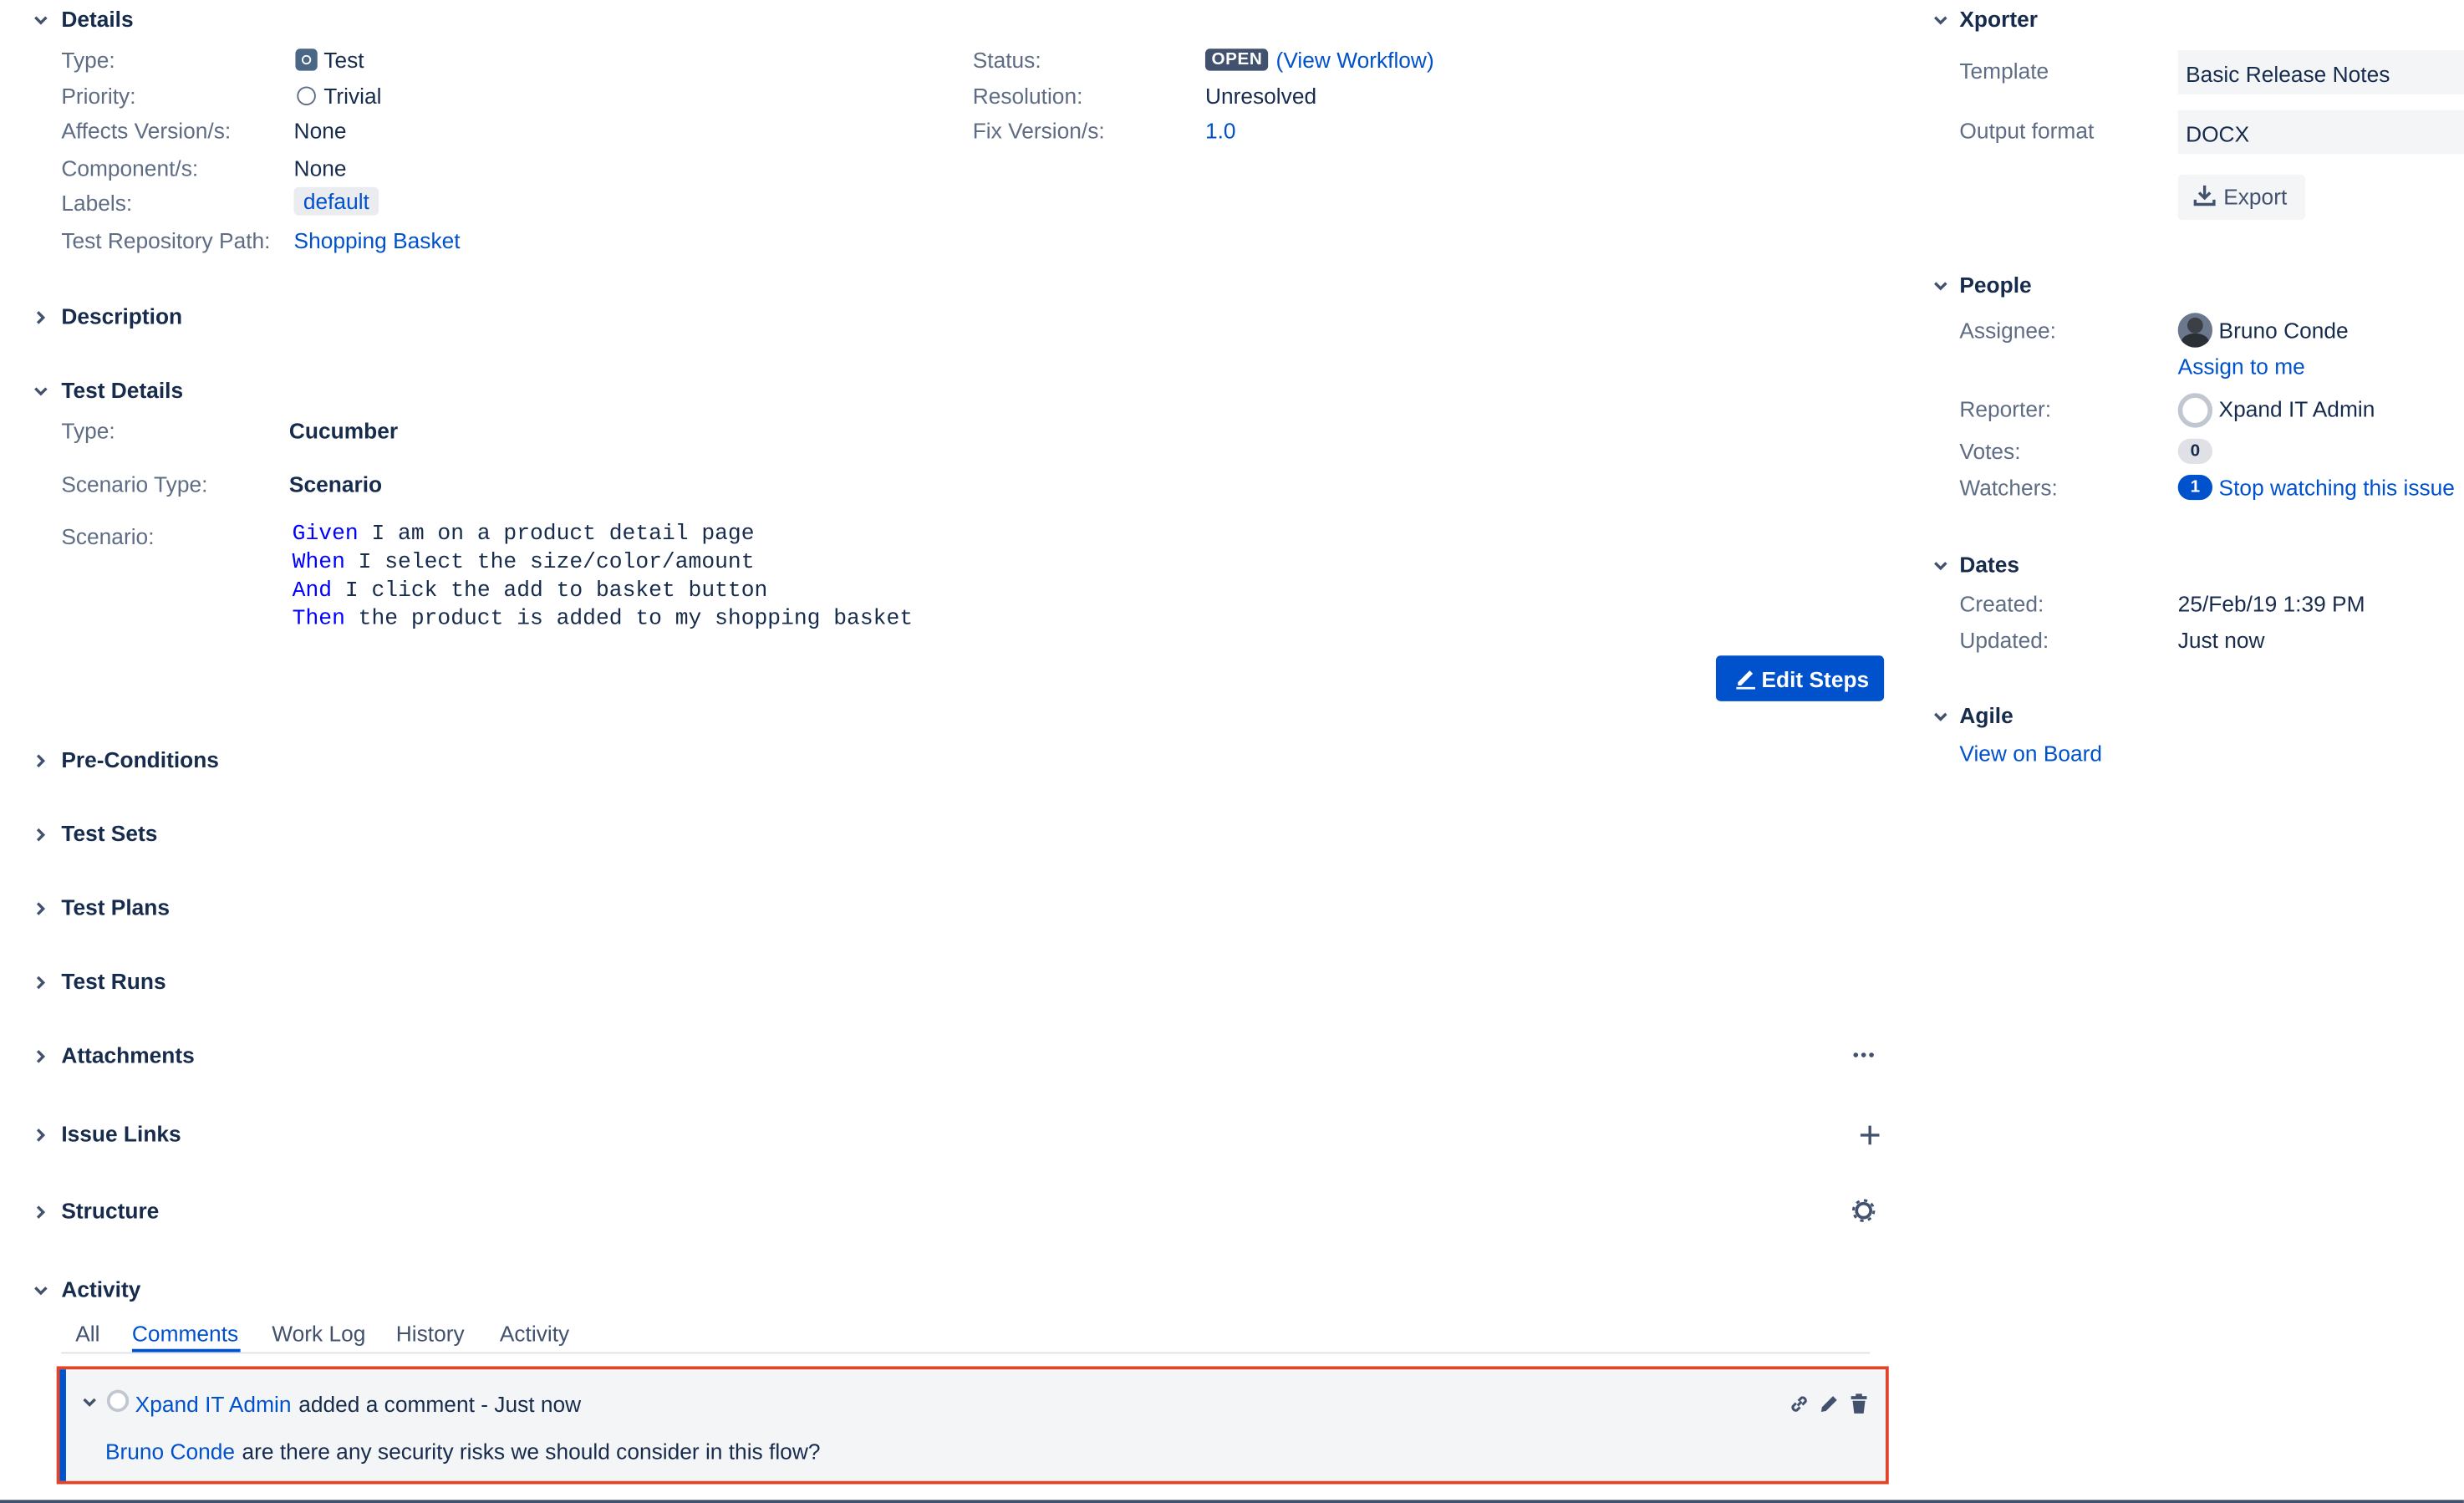  What do you see at coordinates (430, 1333) in the screenshot?
I see `tab-history: History` at bounding box center [430, 1333].